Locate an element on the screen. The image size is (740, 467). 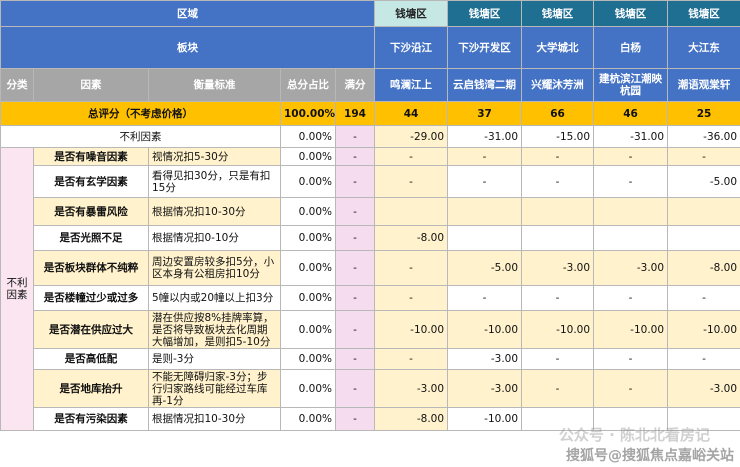
factor-cell: 是否高低配 is located at coordinates (91, 359).